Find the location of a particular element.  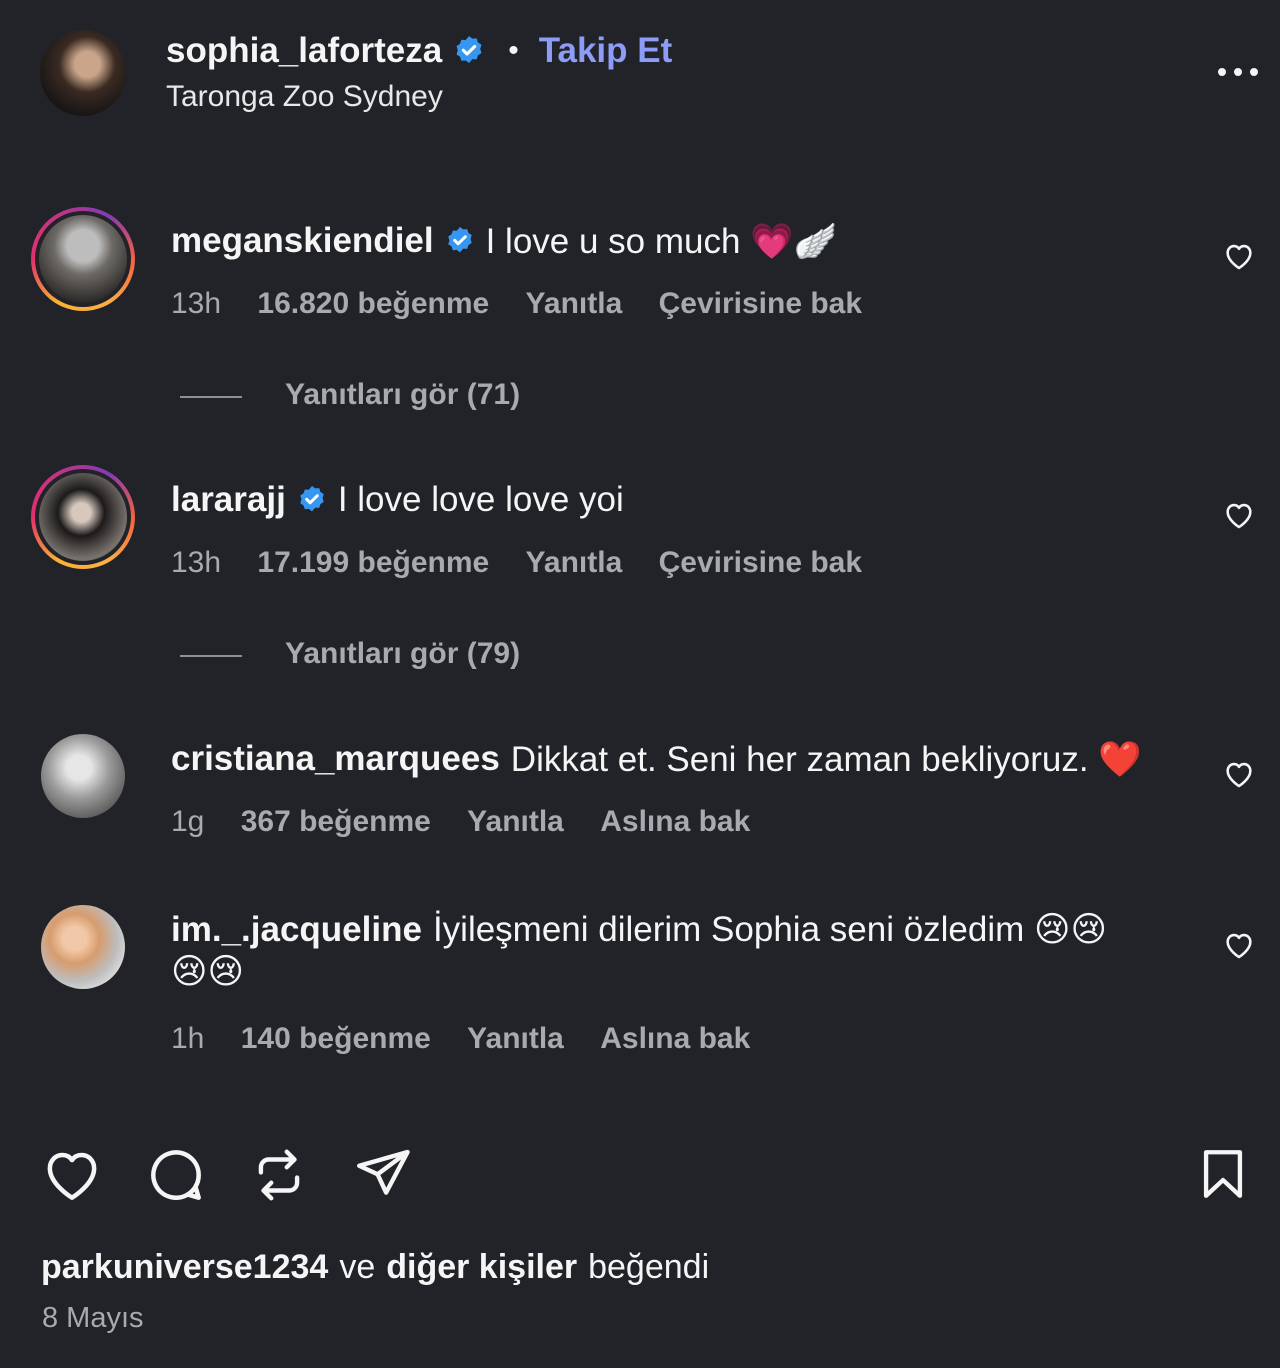

comment-username: cristiana_marquees is located at coordinates (335, 759).